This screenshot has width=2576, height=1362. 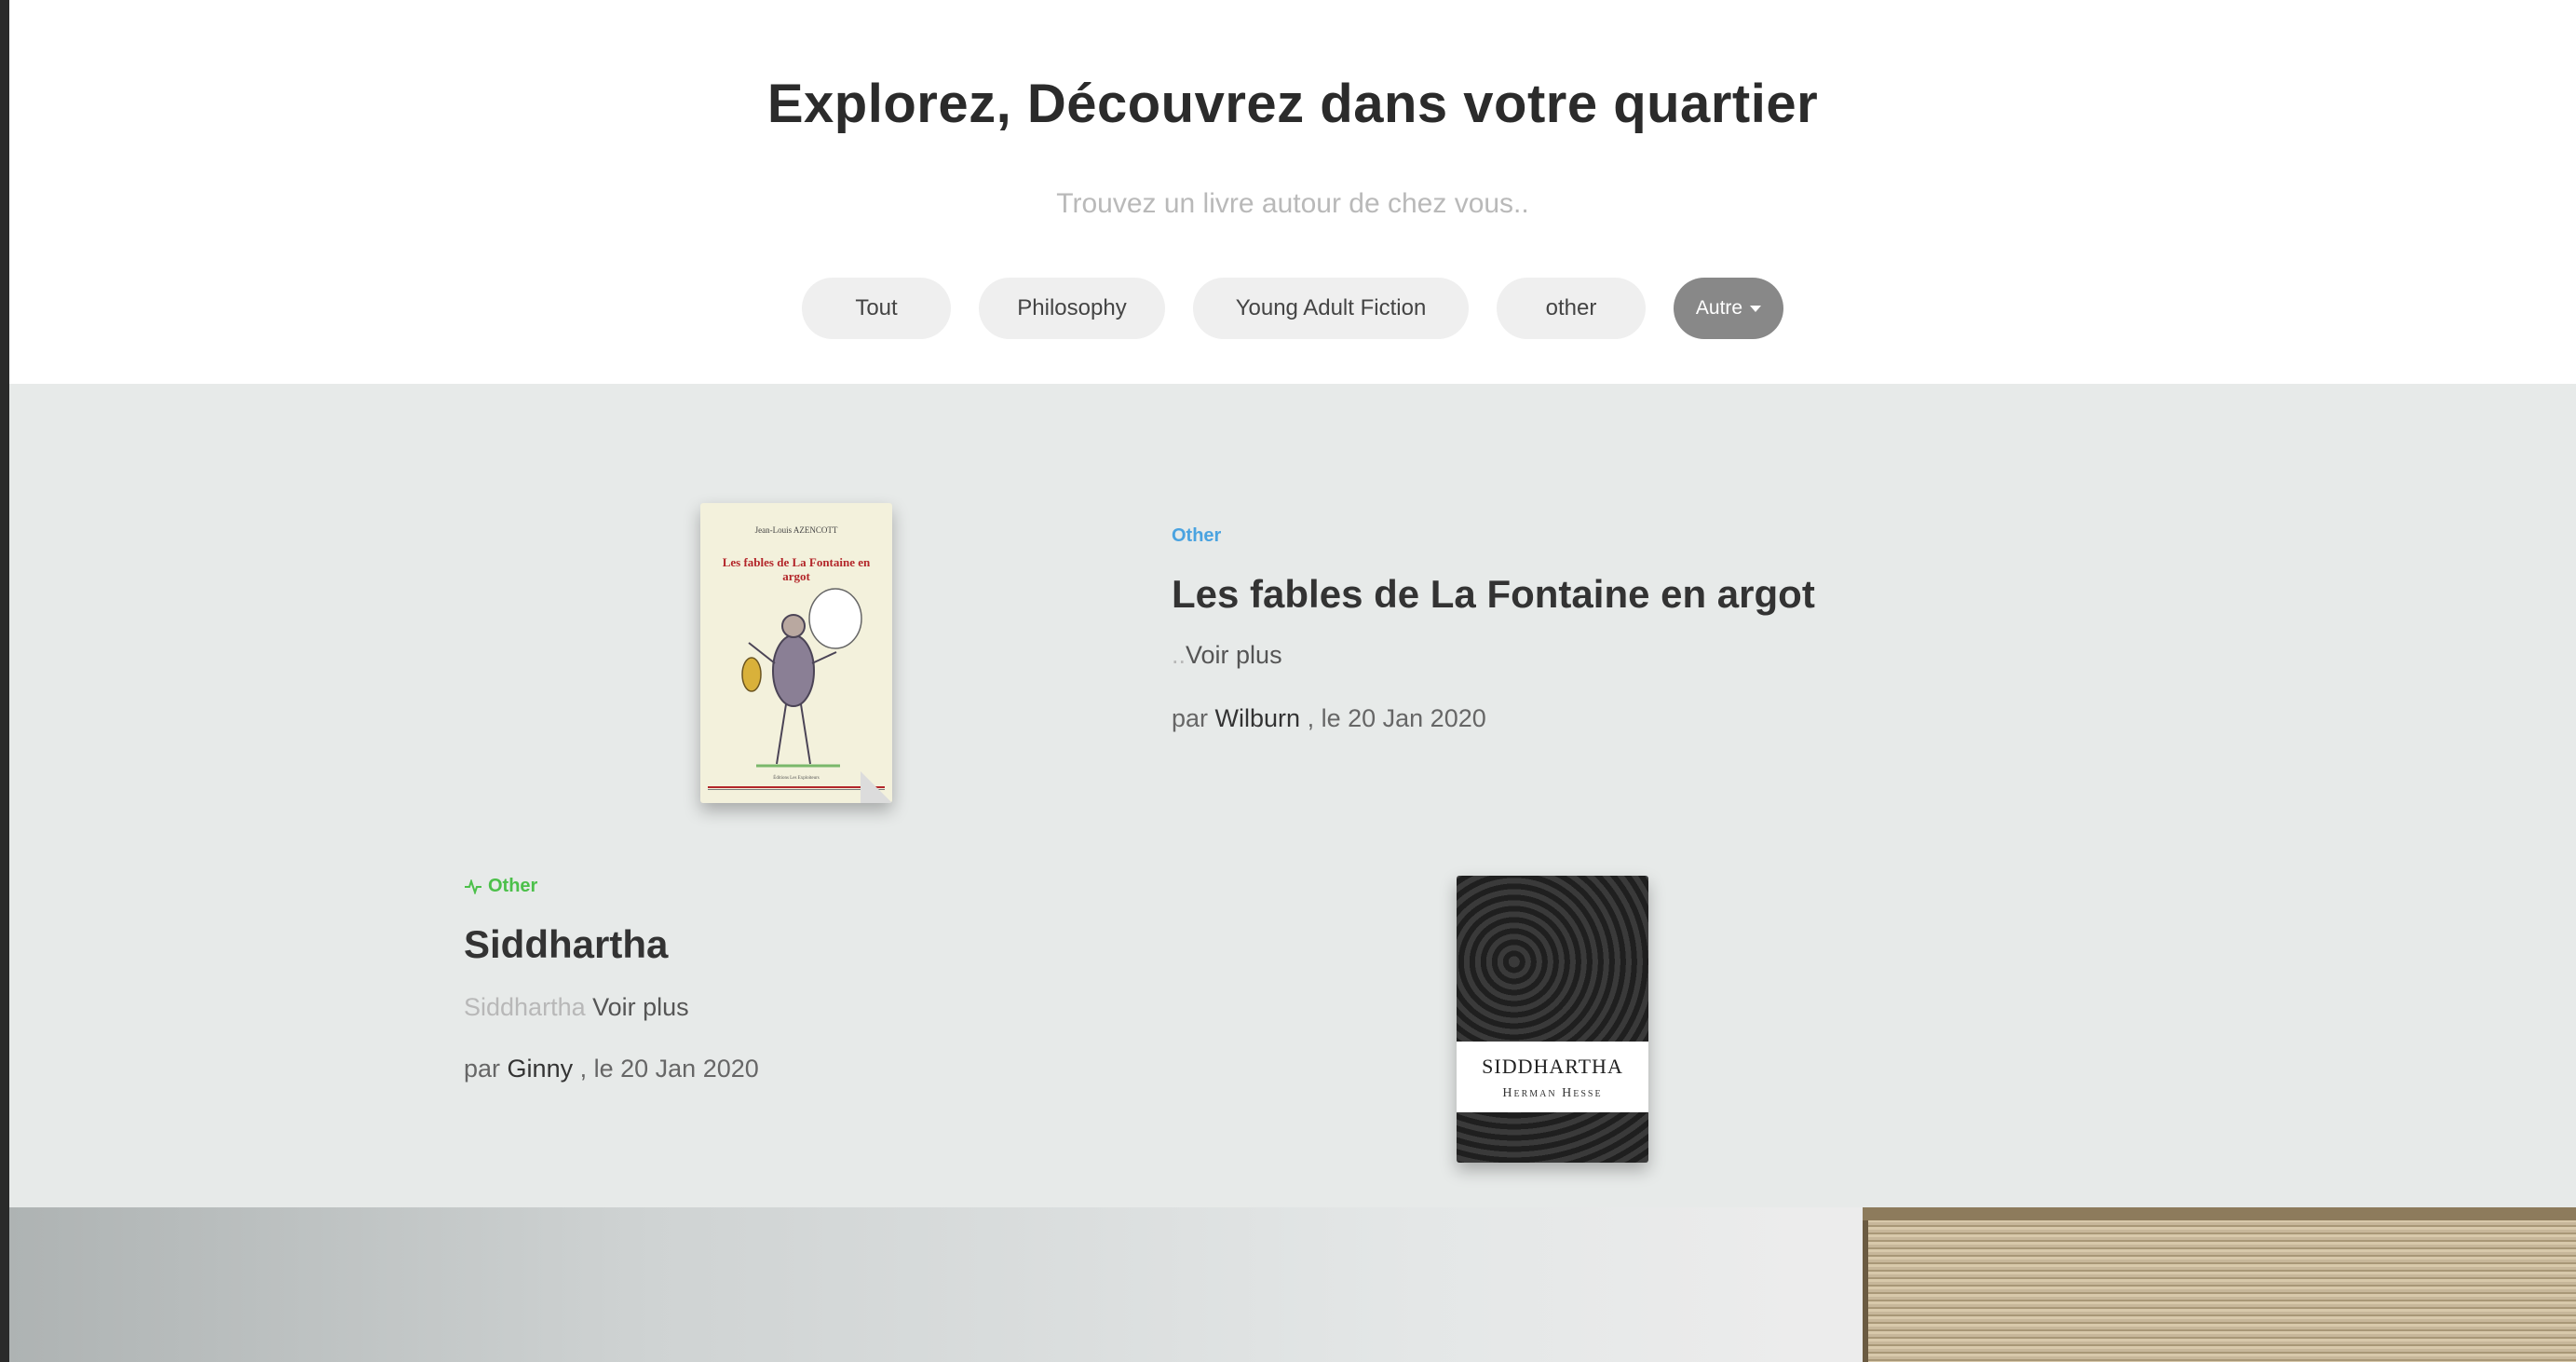 I want to click on category-label: Other, so click(x=513, y=886).